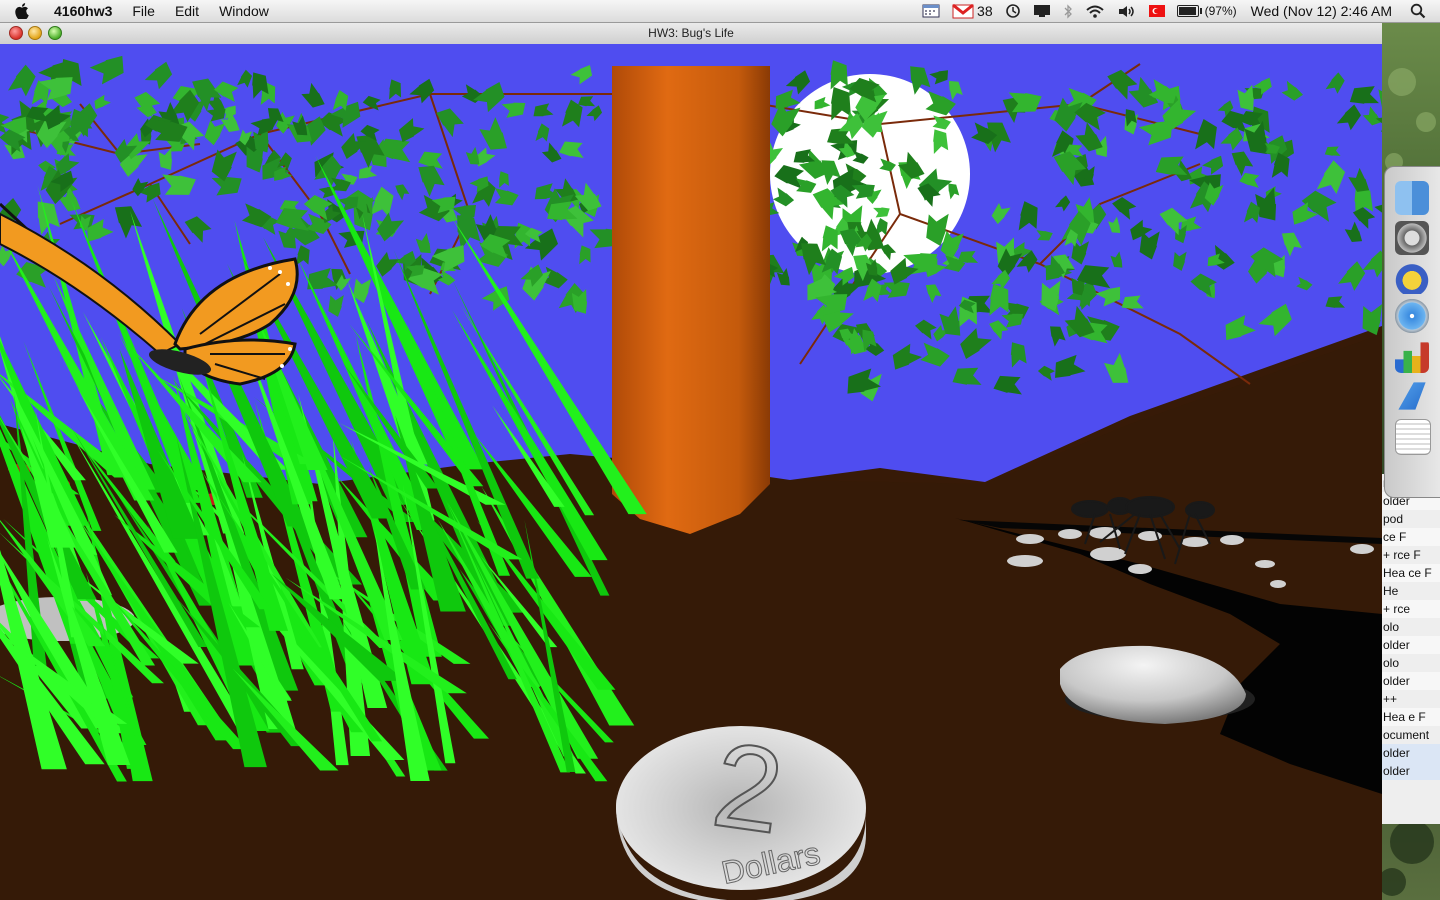 Image resolution: width=1440 pixels, height=900 pixels. I want to click on window-title-bar: HW3: Bug's Life, so click(691, 33).